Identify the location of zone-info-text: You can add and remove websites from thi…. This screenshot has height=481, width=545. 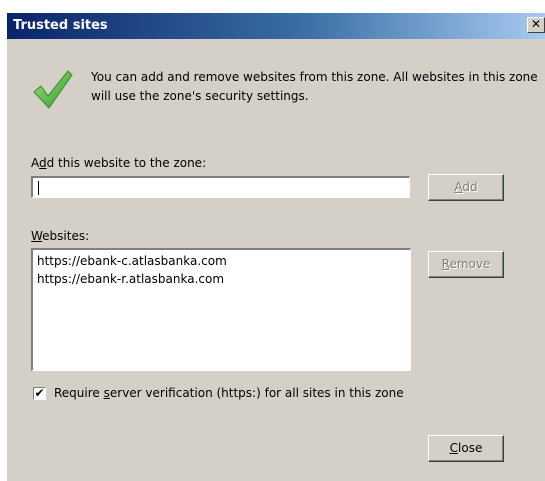
(314, 86).